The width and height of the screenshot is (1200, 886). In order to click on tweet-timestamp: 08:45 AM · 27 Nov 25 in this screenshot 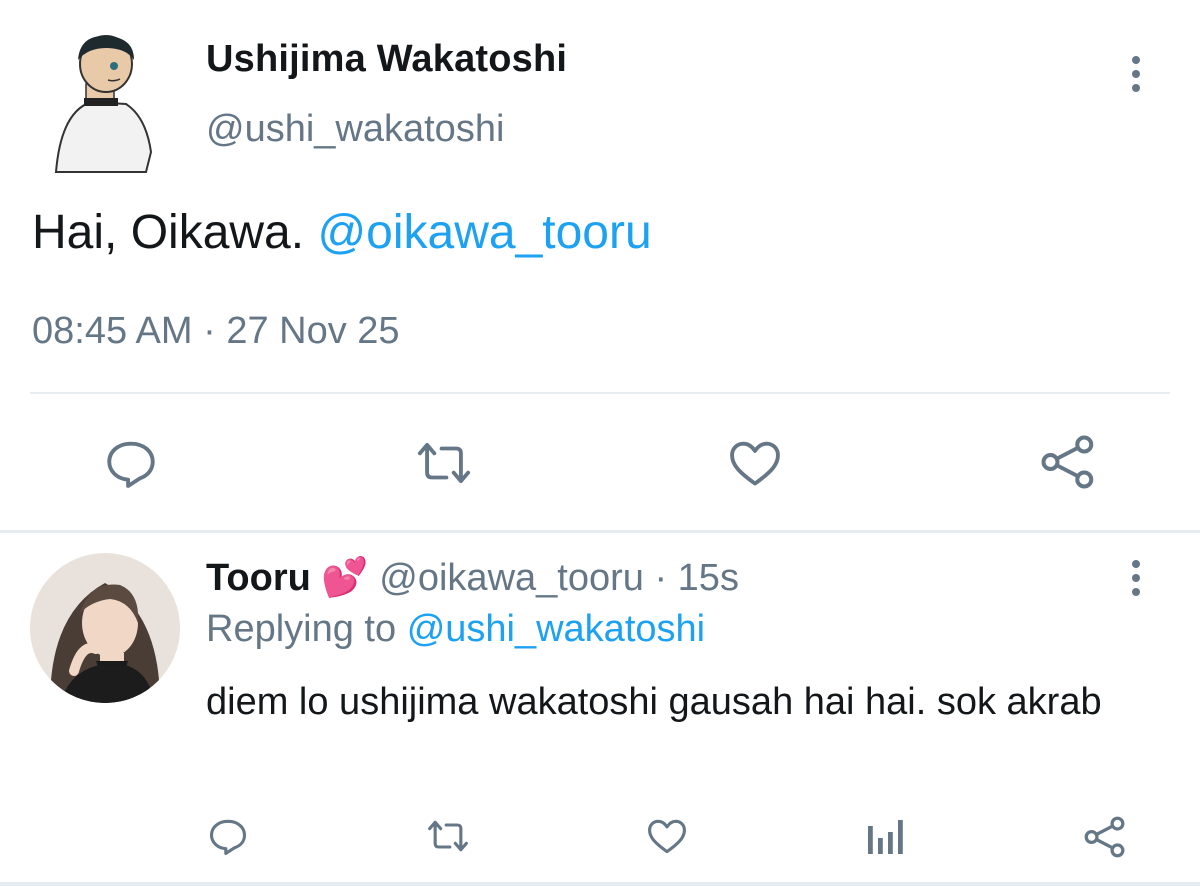, I will do `click(216, 331)`.